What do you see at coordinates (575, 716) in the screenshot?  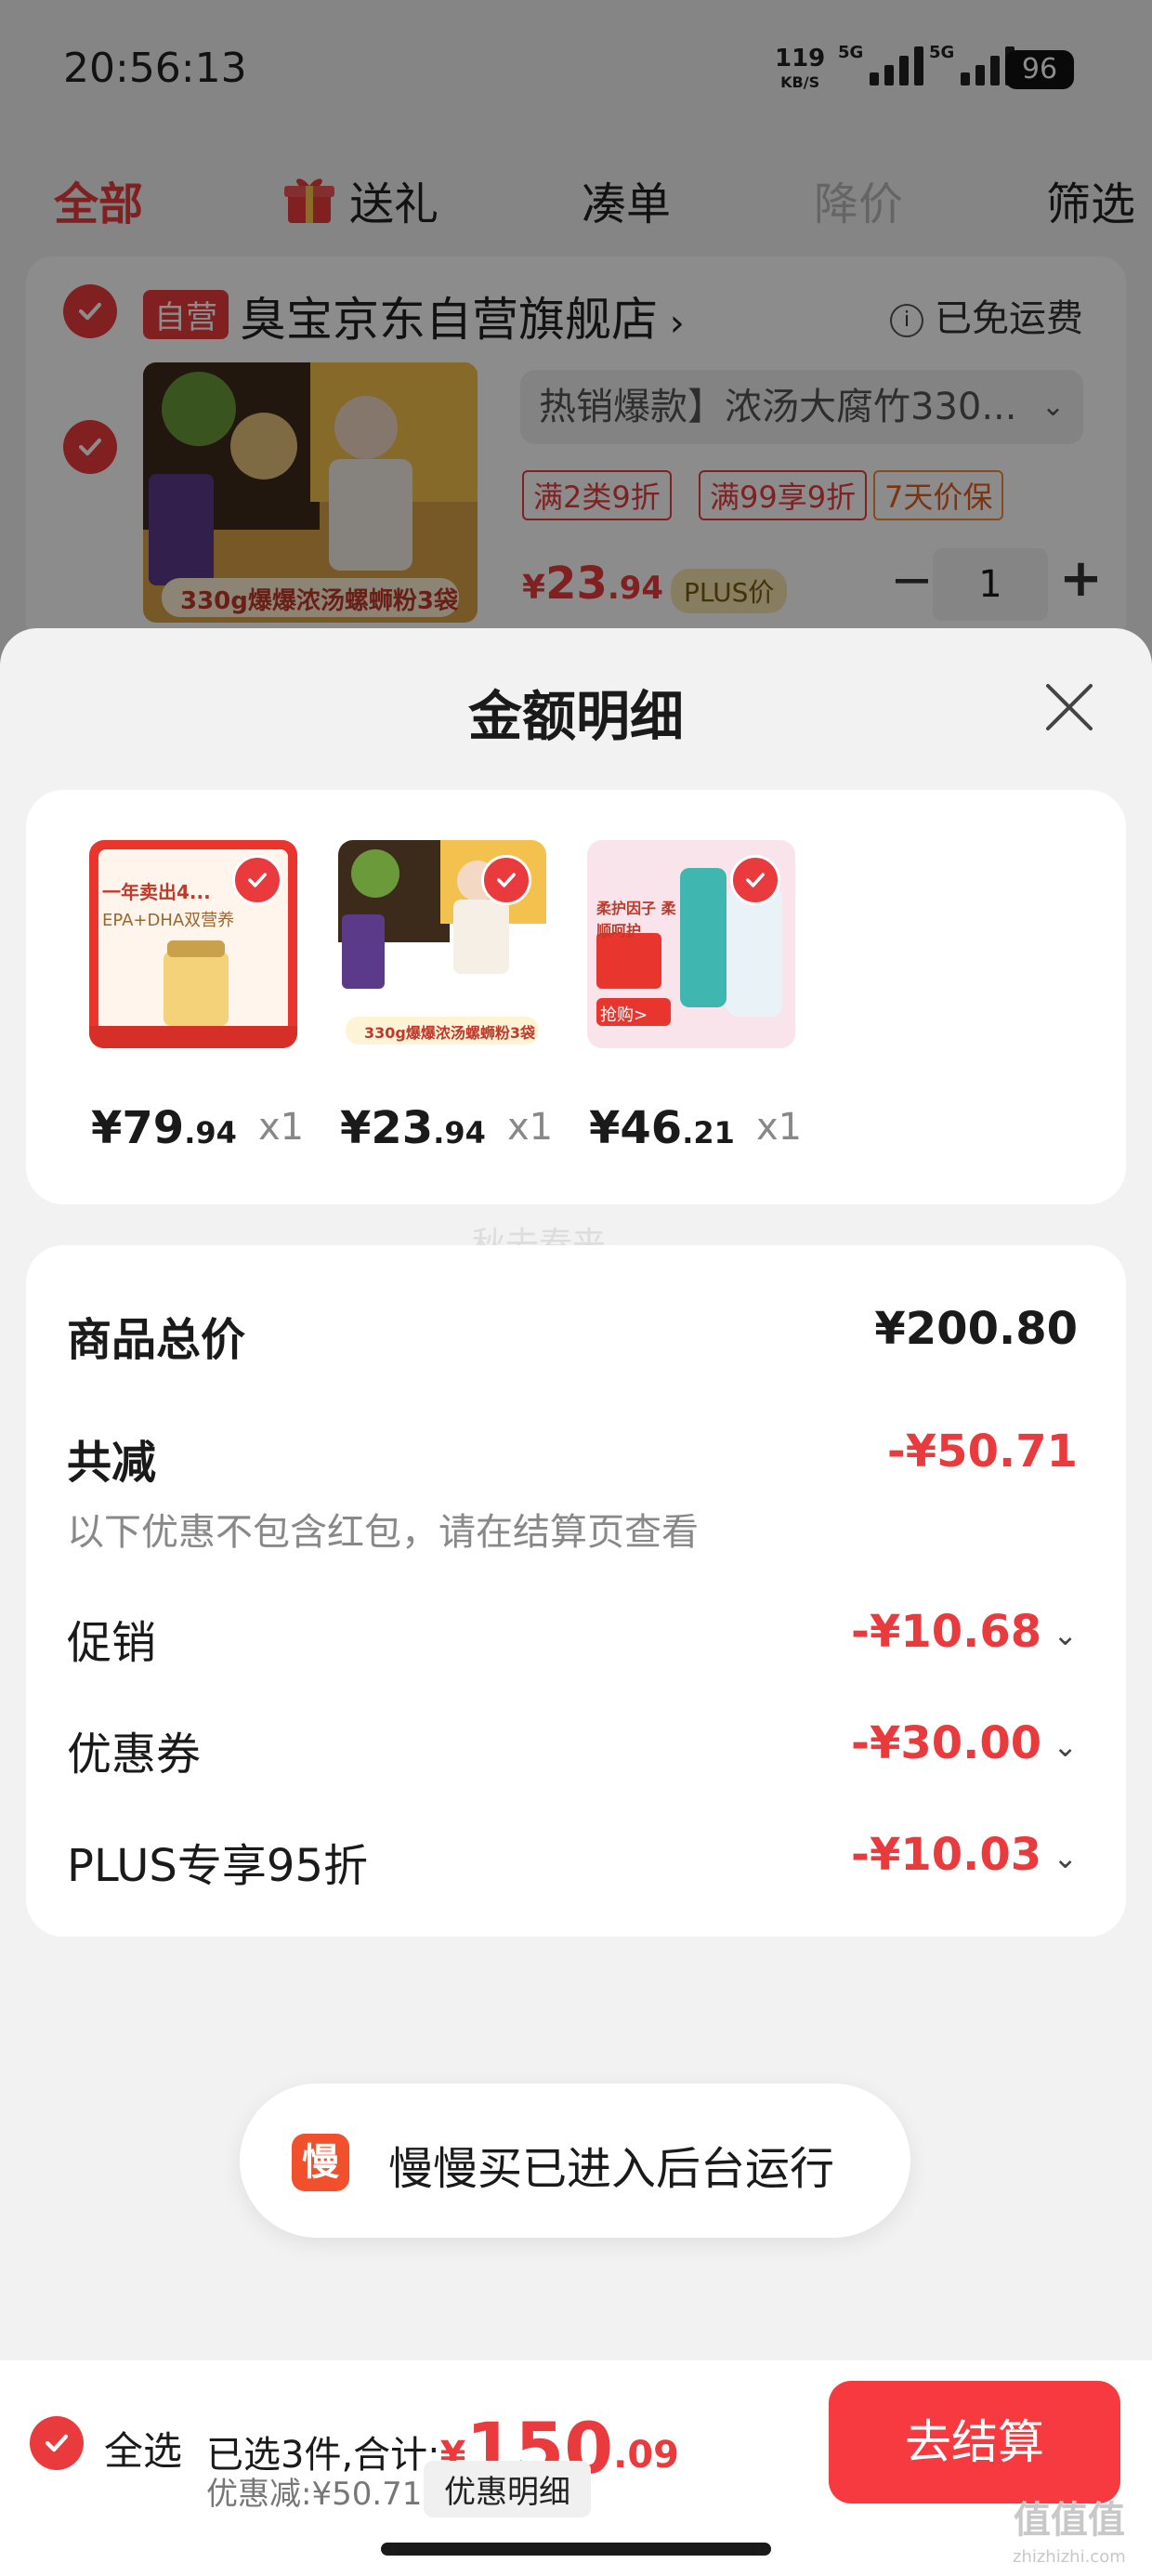 I see `sheet-title: 金额明细` at bounding box center [575, 716].